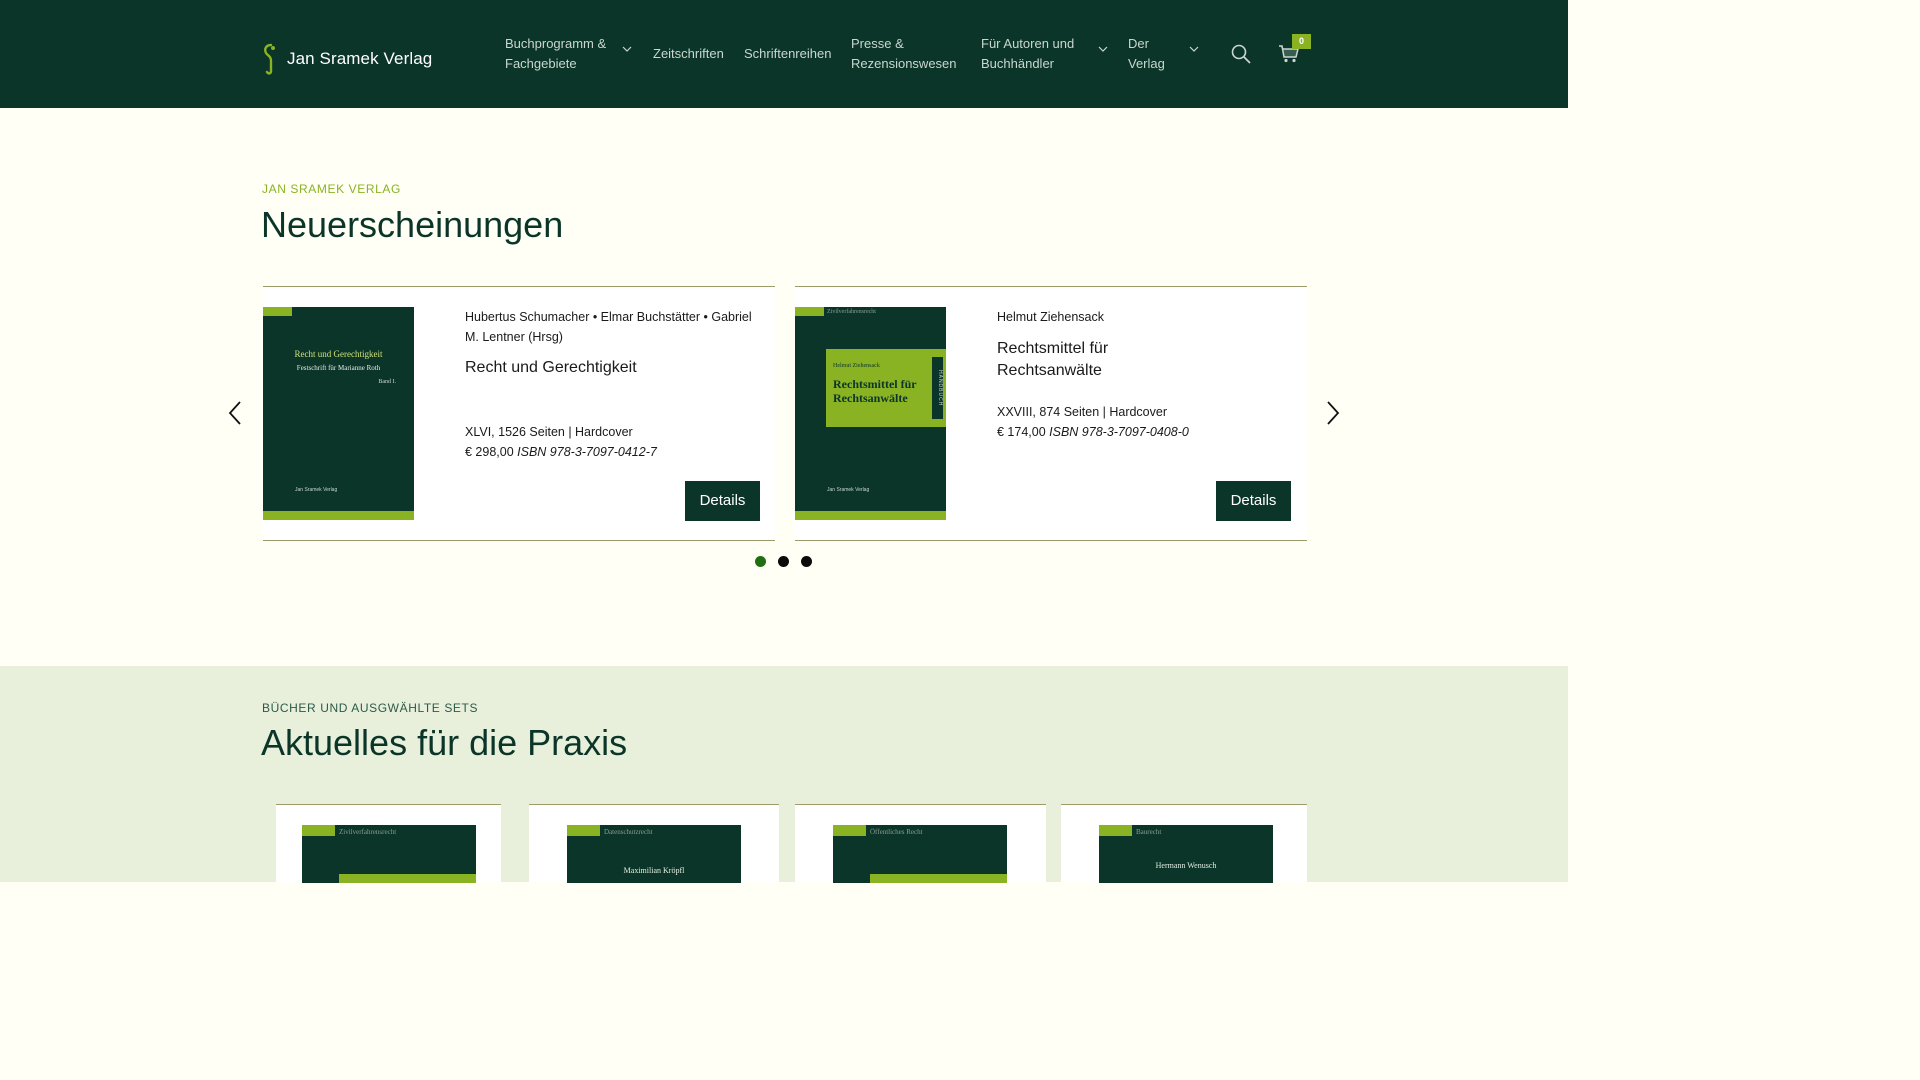  I want to click on section-title: Neuerscheinungen, so click(412, 224).